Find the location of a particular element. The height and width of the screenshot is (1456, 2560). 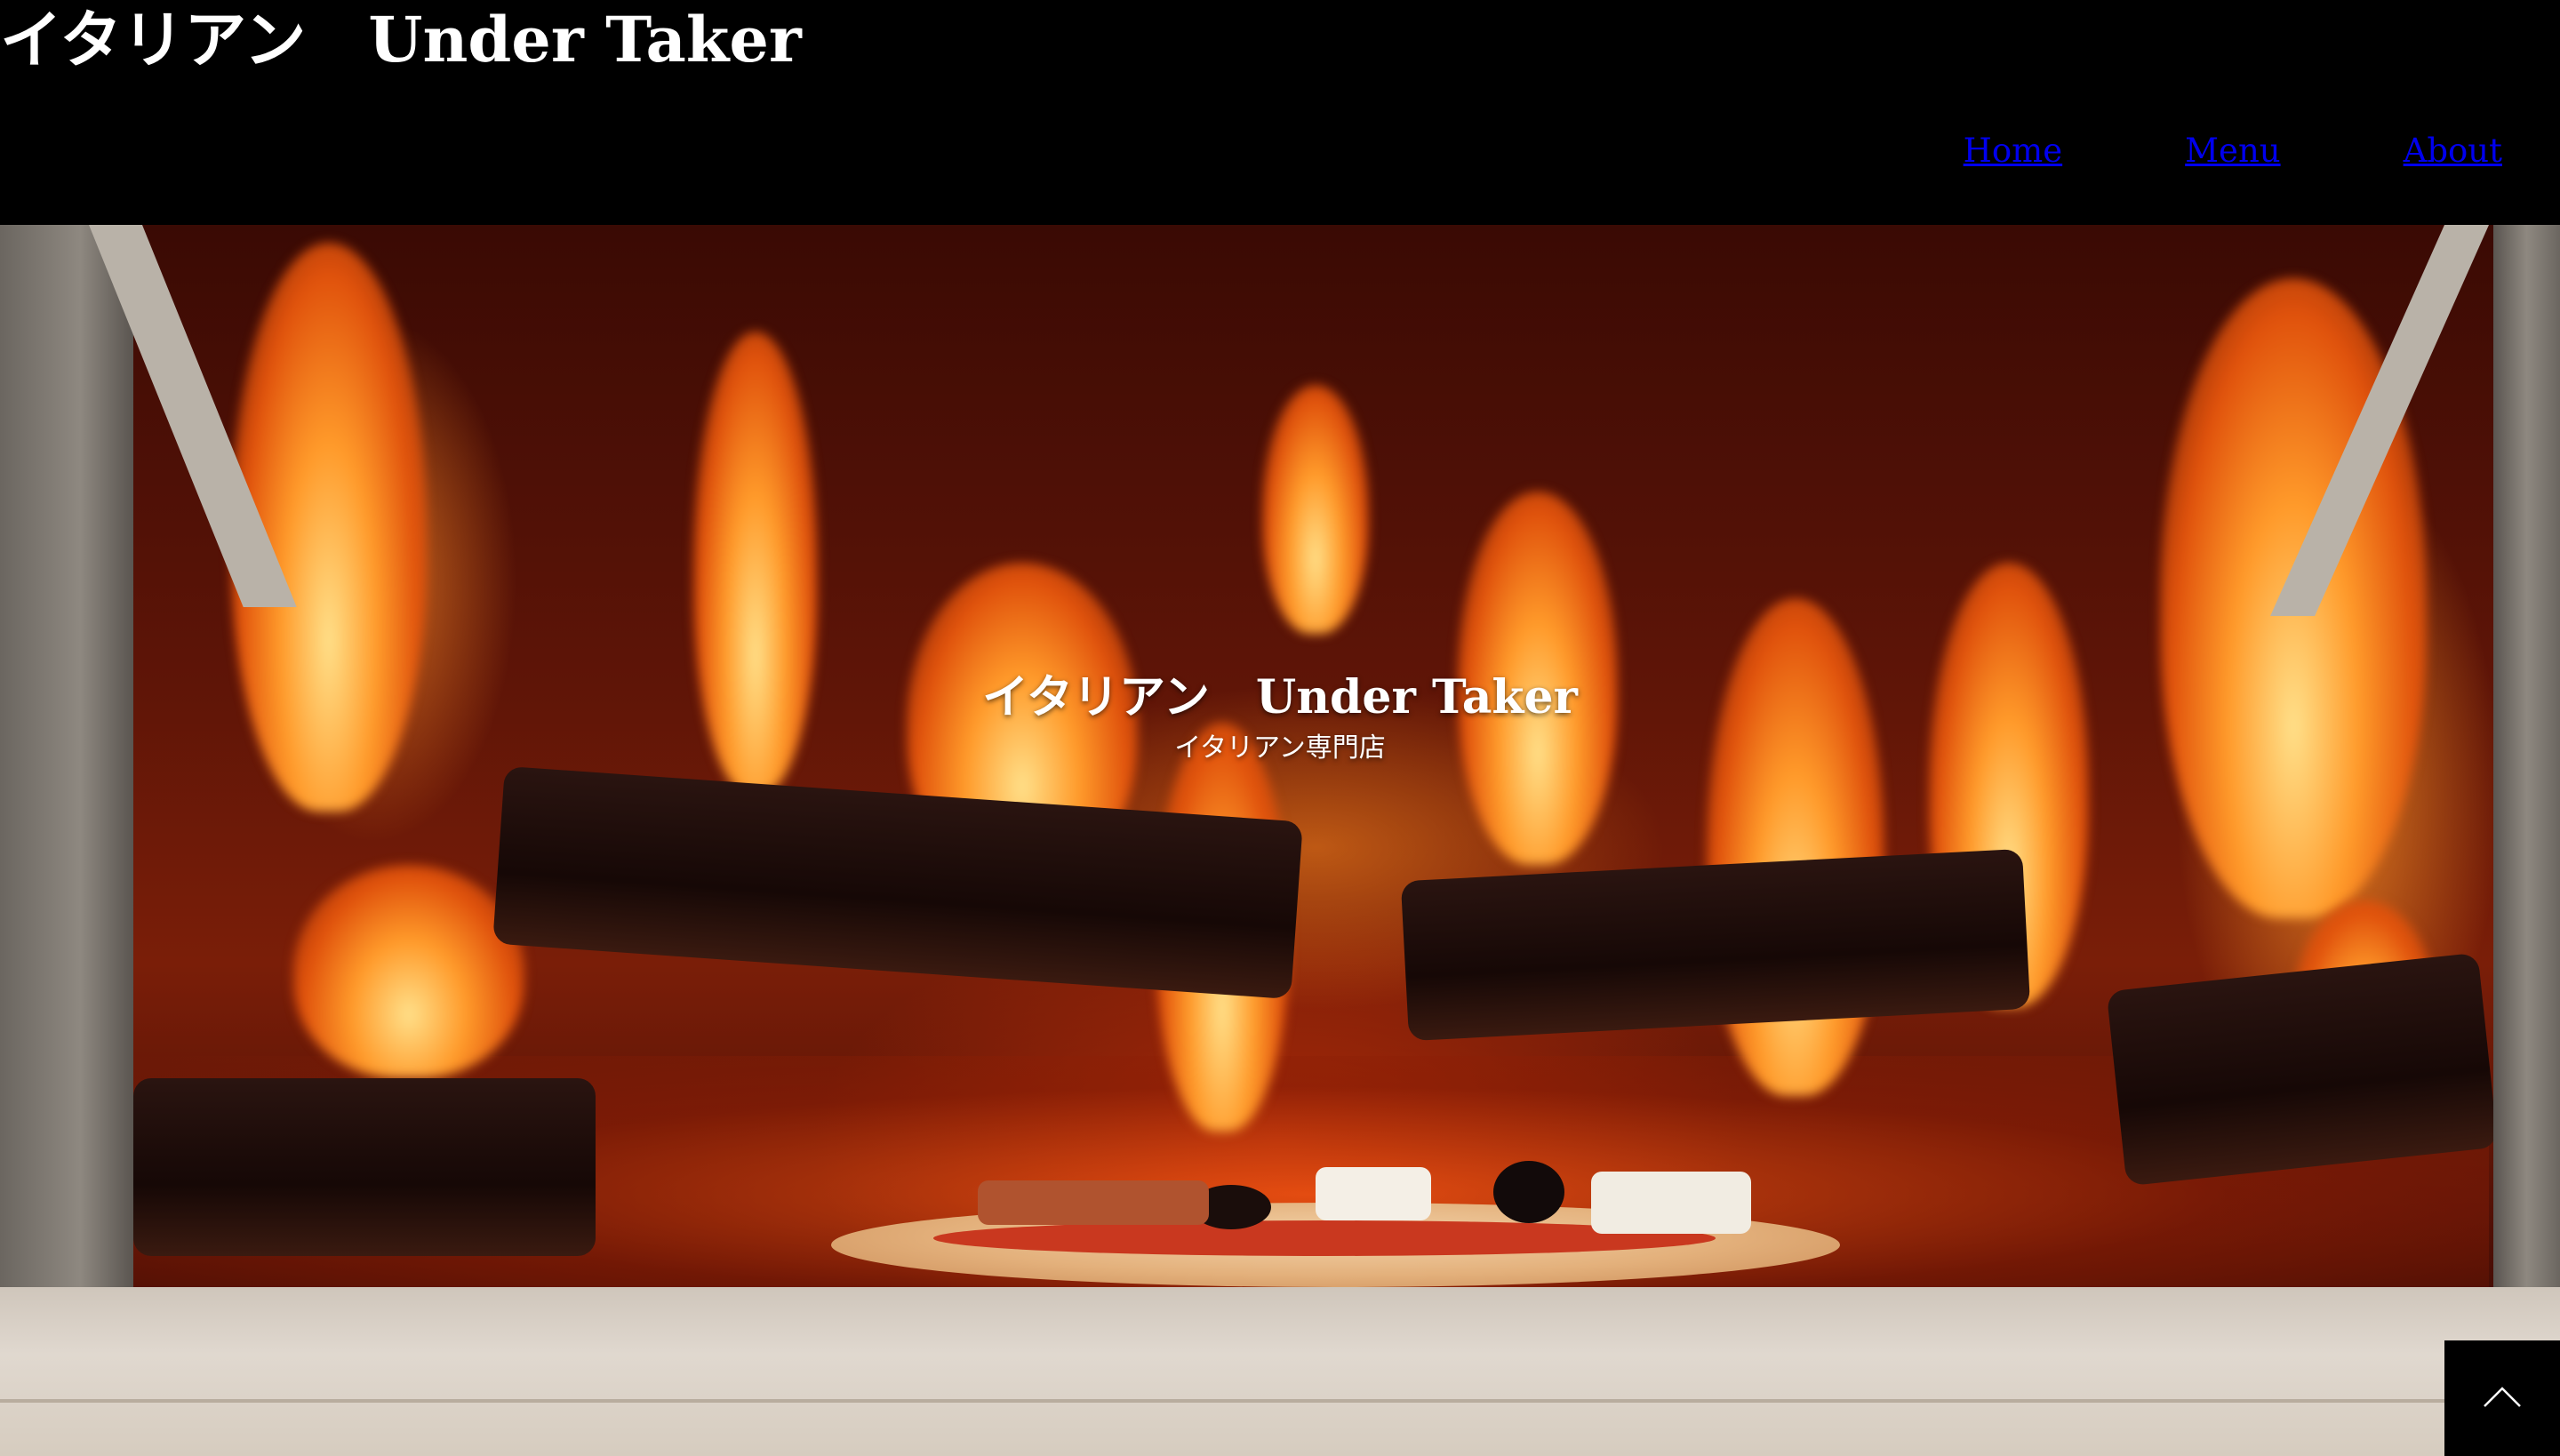

back-to-top-button is located at coordinates (2502, 1398).